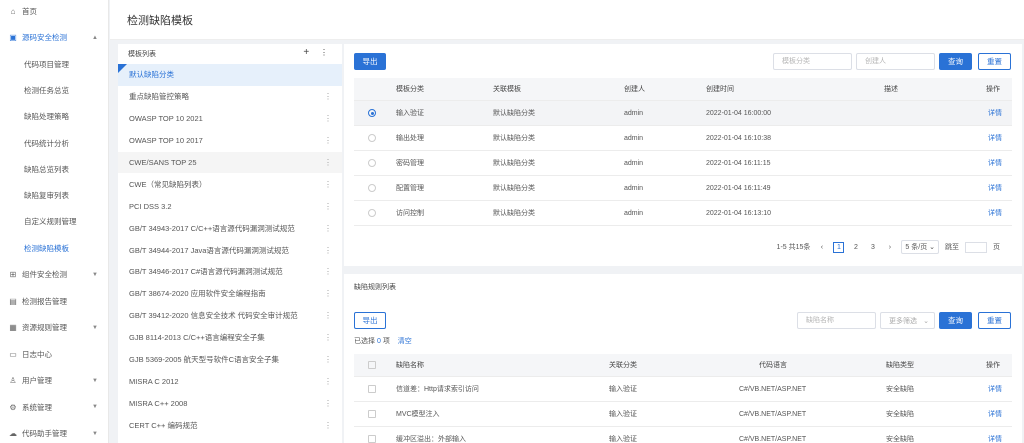  I want to click on goto-input, so click(976, 247).